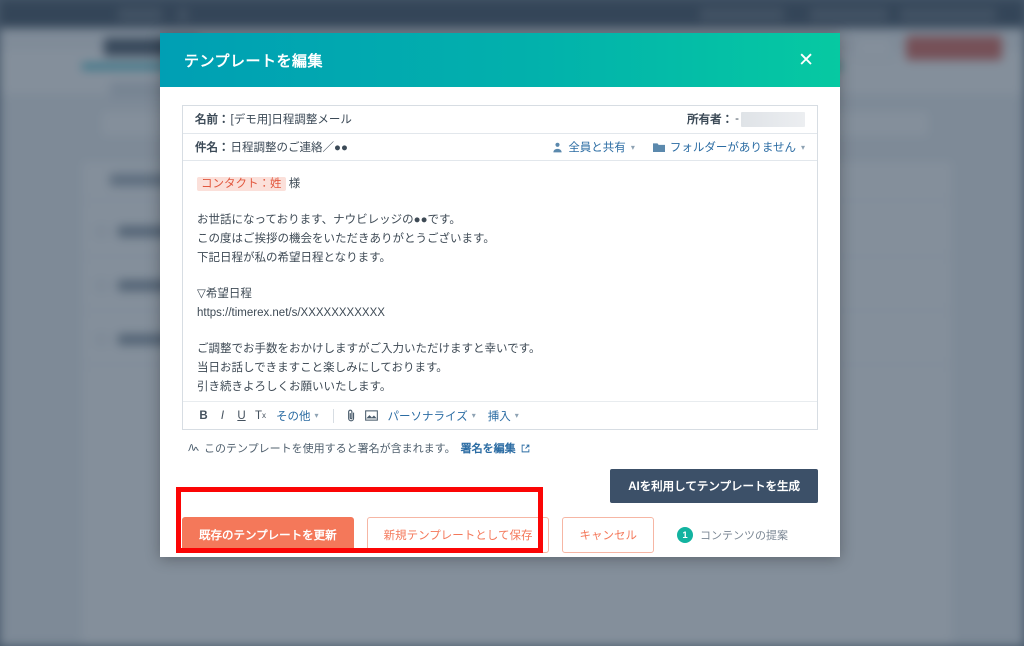 The width and height of the screenshot is (1024, 646). I want to click on insert-label: 挿入, so click(499, 416).